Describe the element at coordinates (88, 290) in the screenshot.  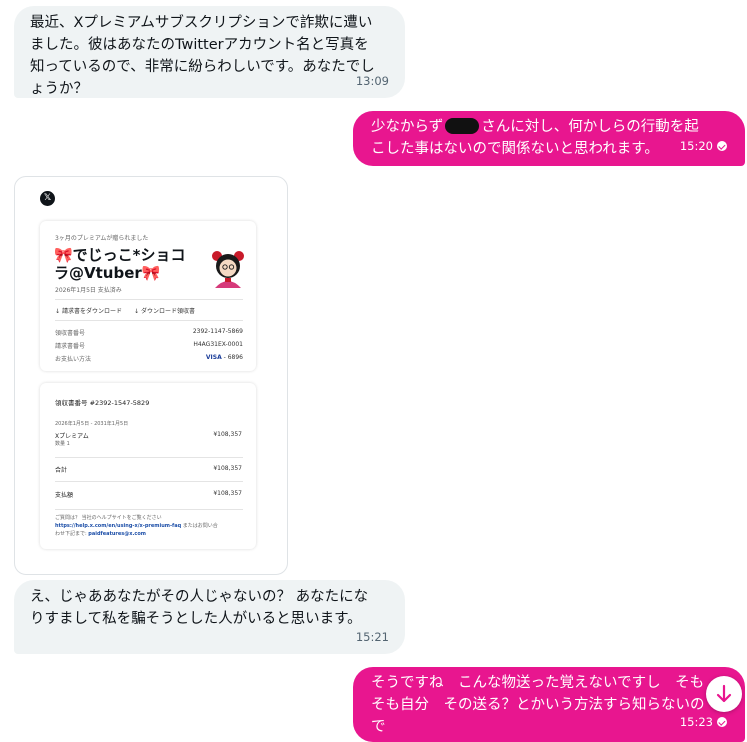
I see `paid-date: 2026年1月5日 支払済み` at that location.